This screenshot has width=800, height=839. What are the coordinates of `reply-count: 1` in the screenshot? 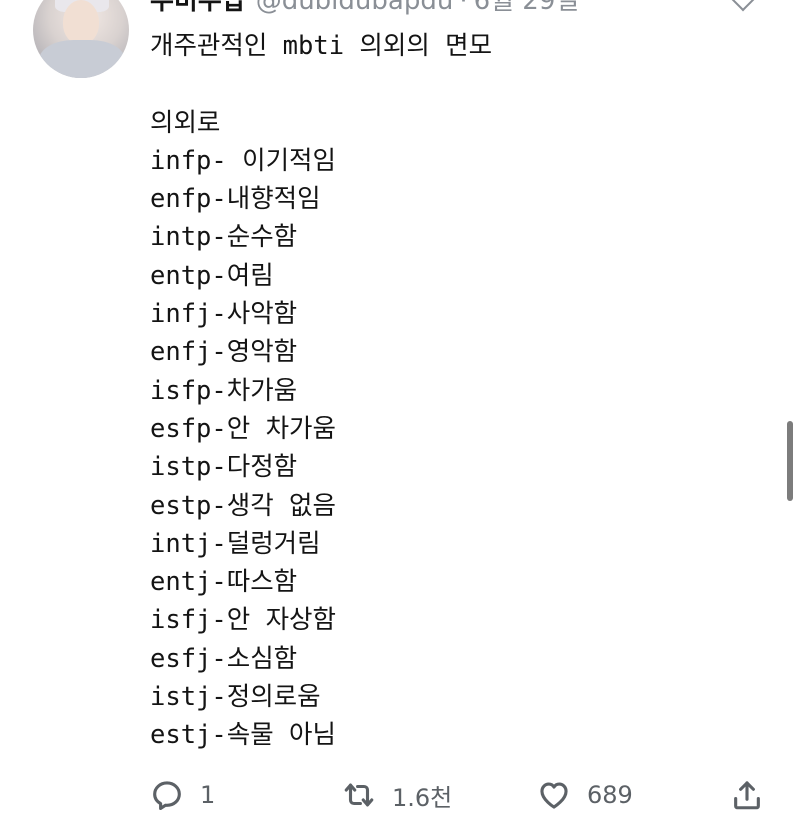 It's located at (208, 795).